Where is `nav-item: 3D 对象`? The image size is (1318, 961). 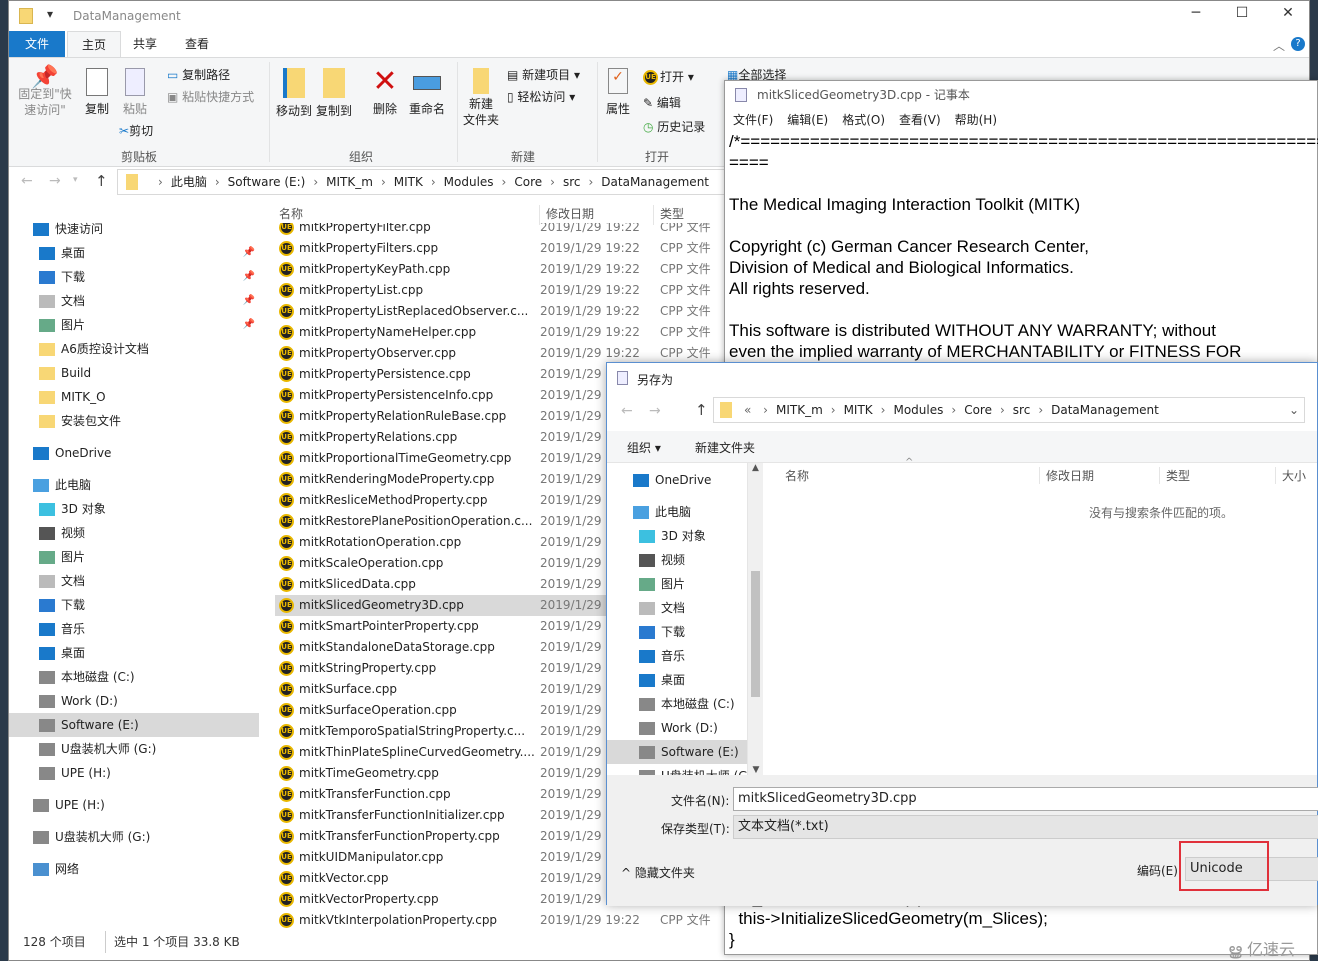 nav-item: 3D 对象 is located at coordinates (695, 536).